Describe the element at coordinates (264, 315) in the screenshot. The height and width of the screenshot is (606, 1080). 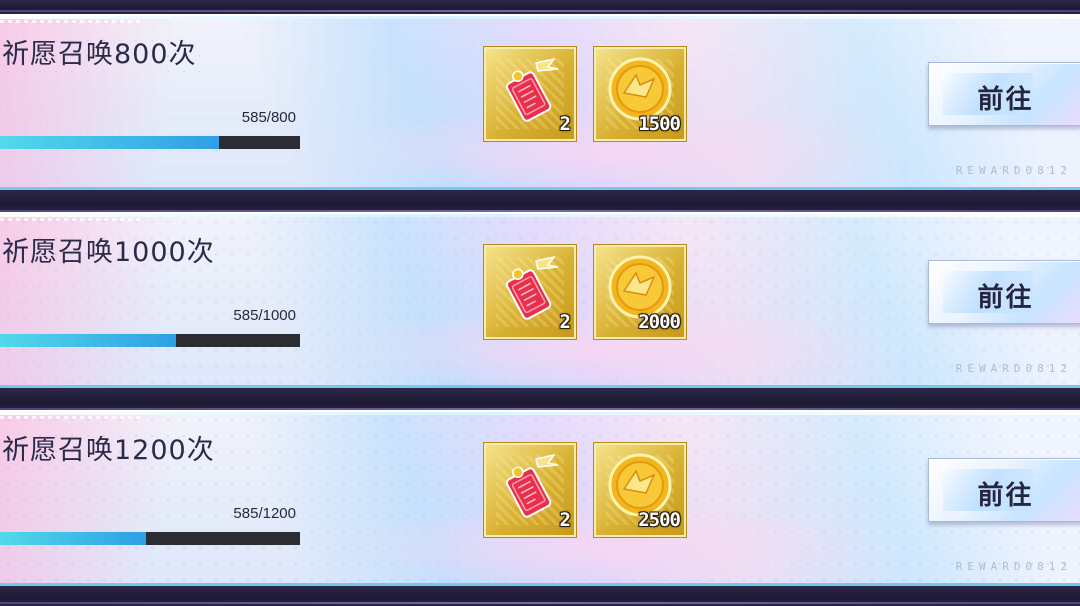
I see `progress-text: 585/1000` at that location.